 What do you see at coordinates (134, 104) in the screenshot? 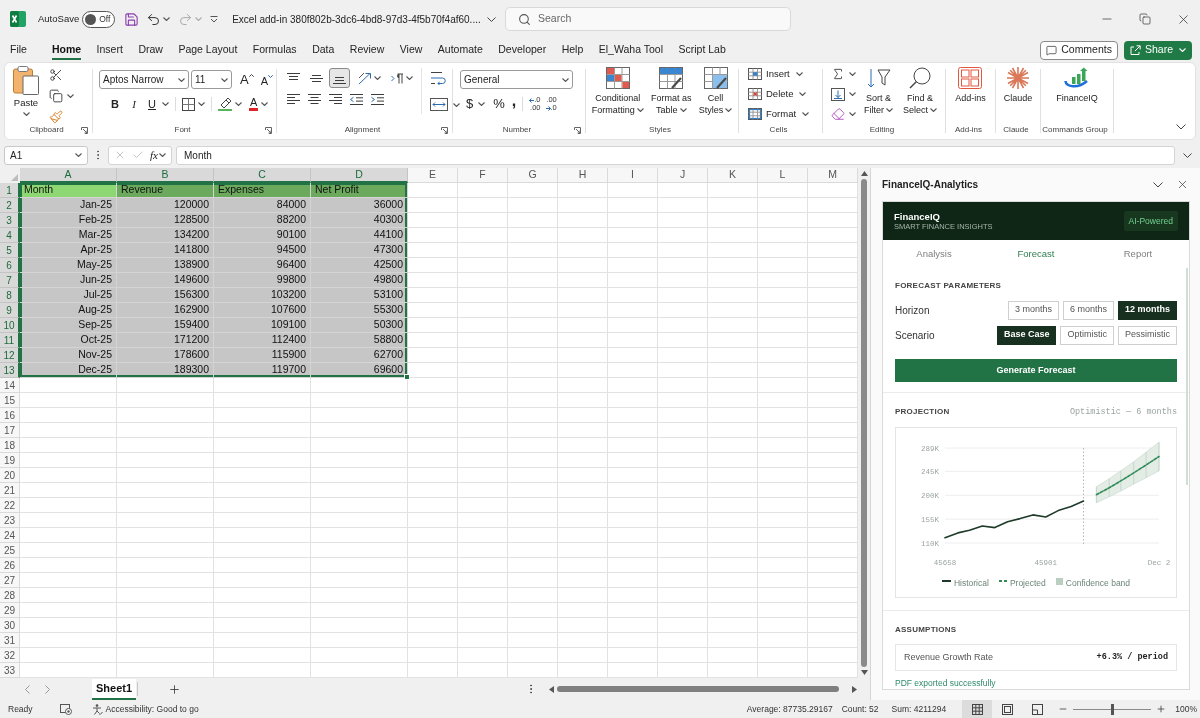
I see `italic-button: I` at bounding box center [134, 104].